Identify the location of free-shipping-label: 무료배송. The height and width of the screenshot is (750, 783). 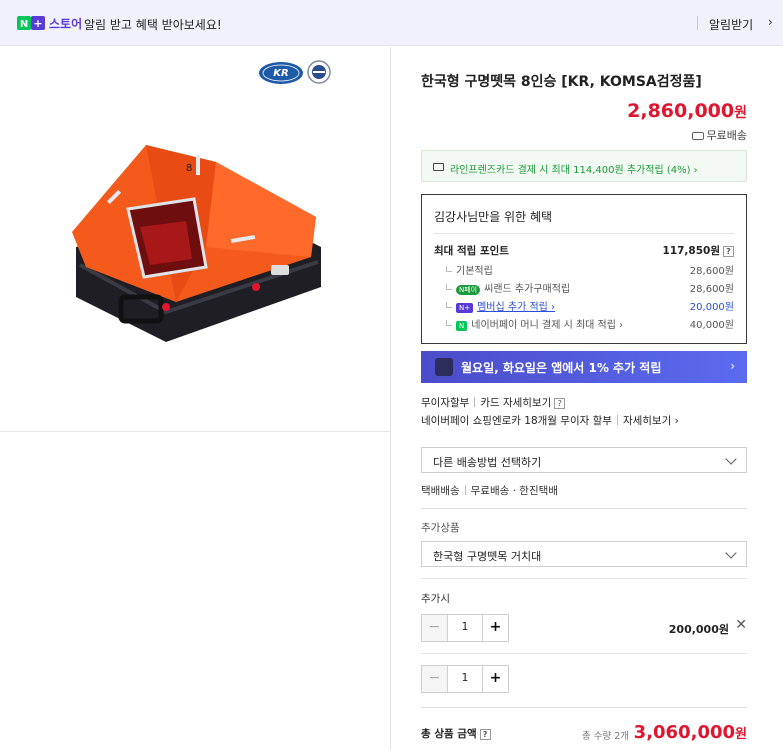
(719, 135).